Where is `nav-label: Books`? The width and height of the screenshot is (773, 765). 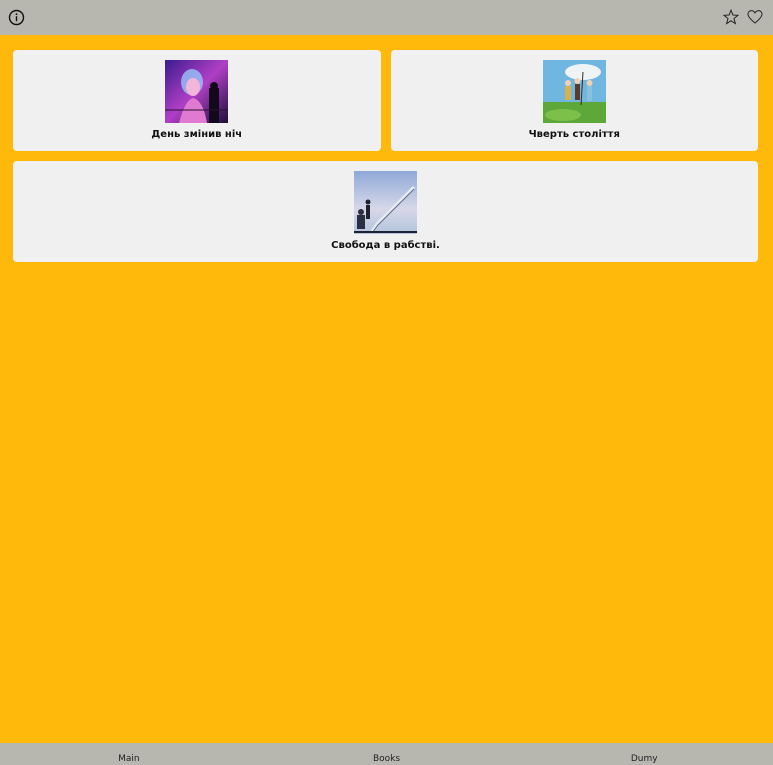 nav-label: Books is located at coordinates (386, 759).